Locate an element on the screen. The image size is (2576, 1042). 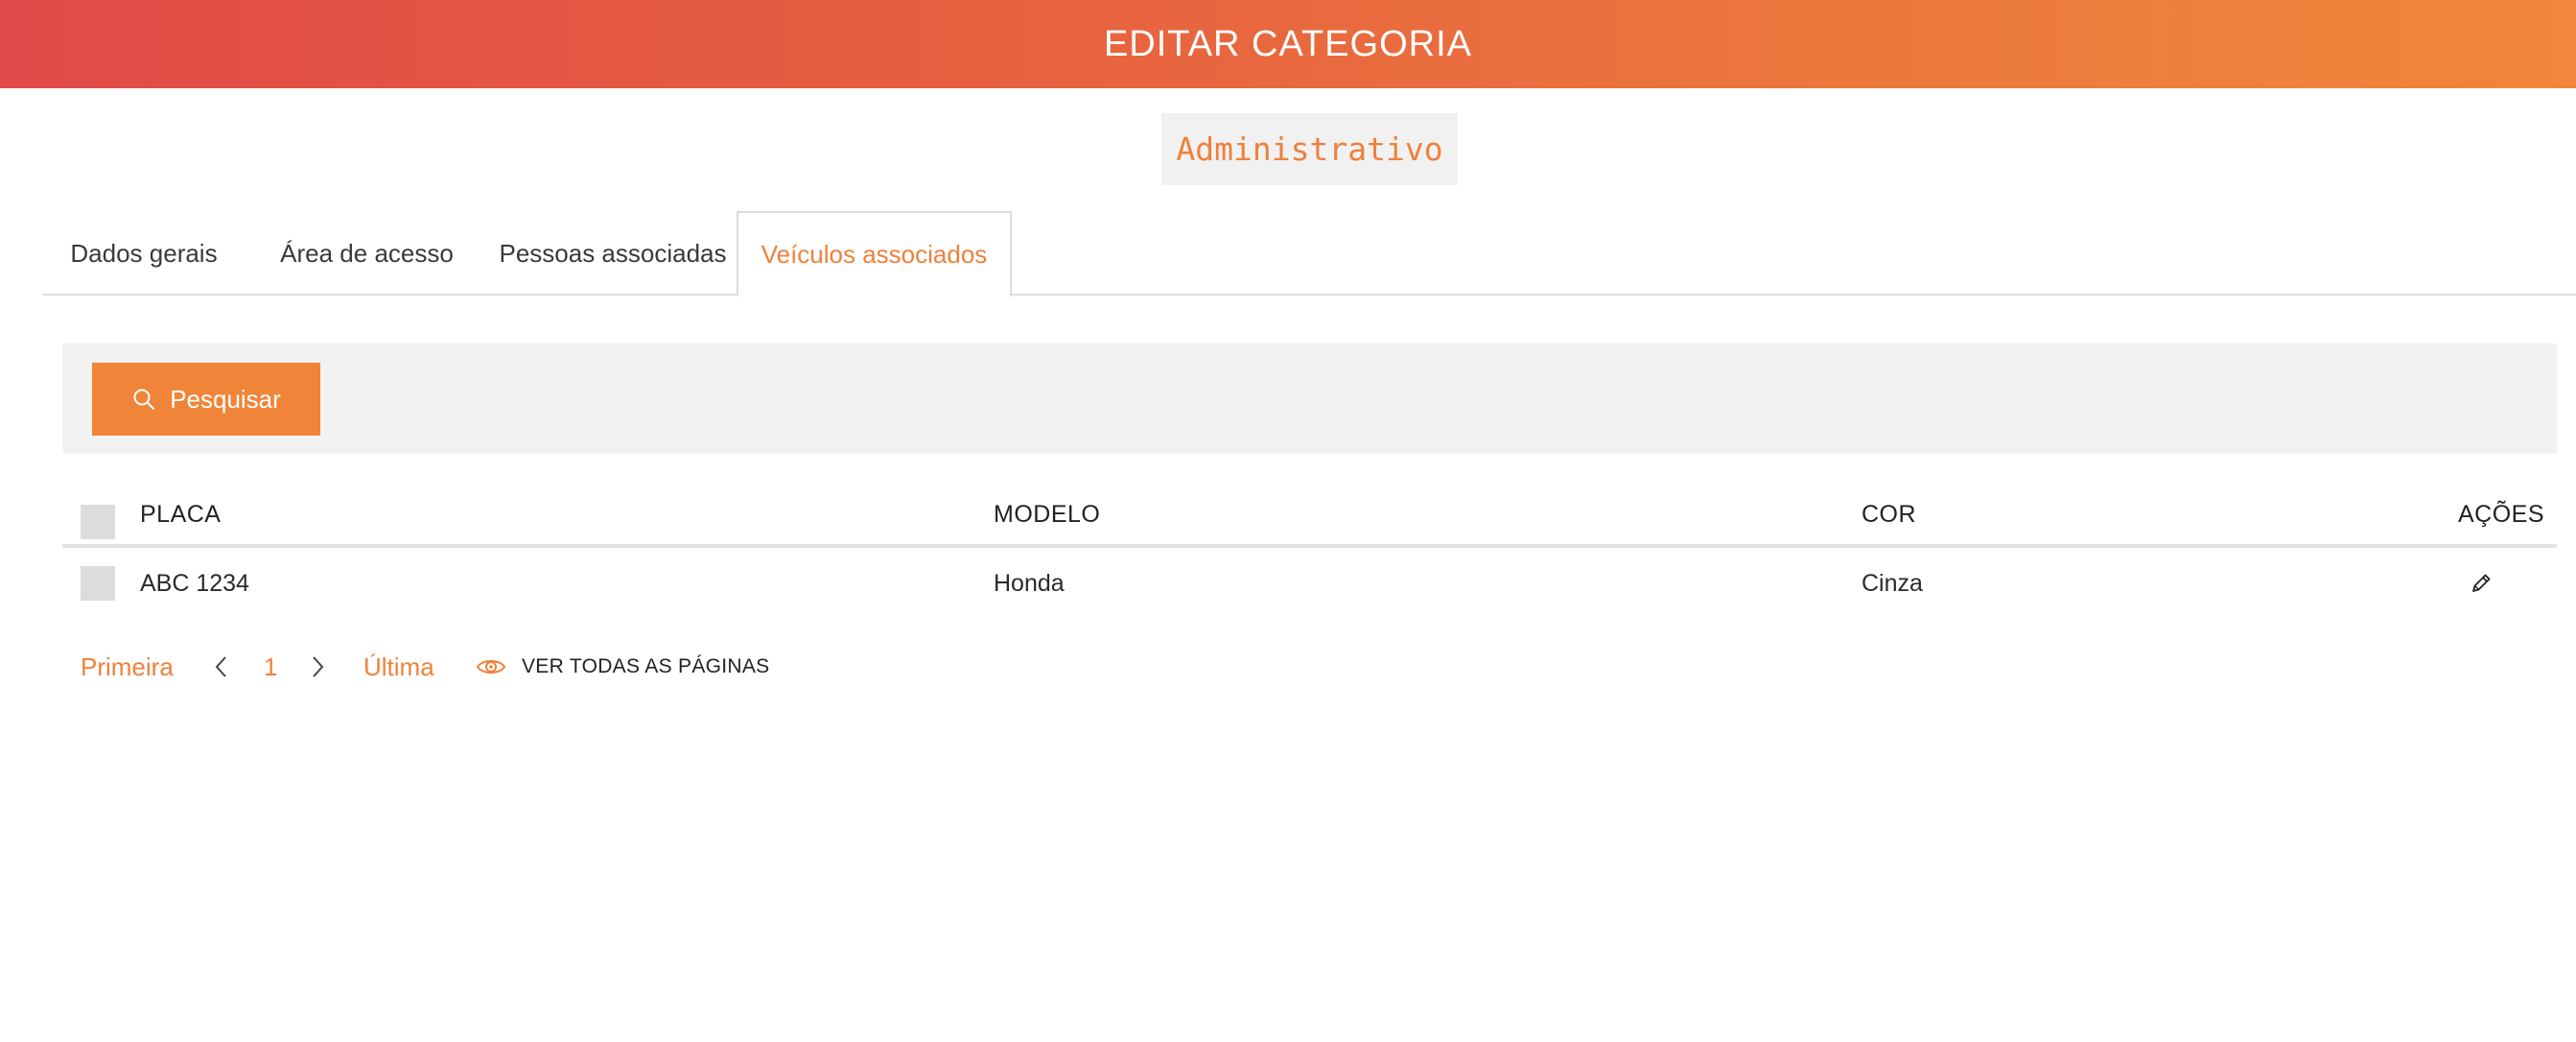
eye-icon is located at coordinates (491, 667).